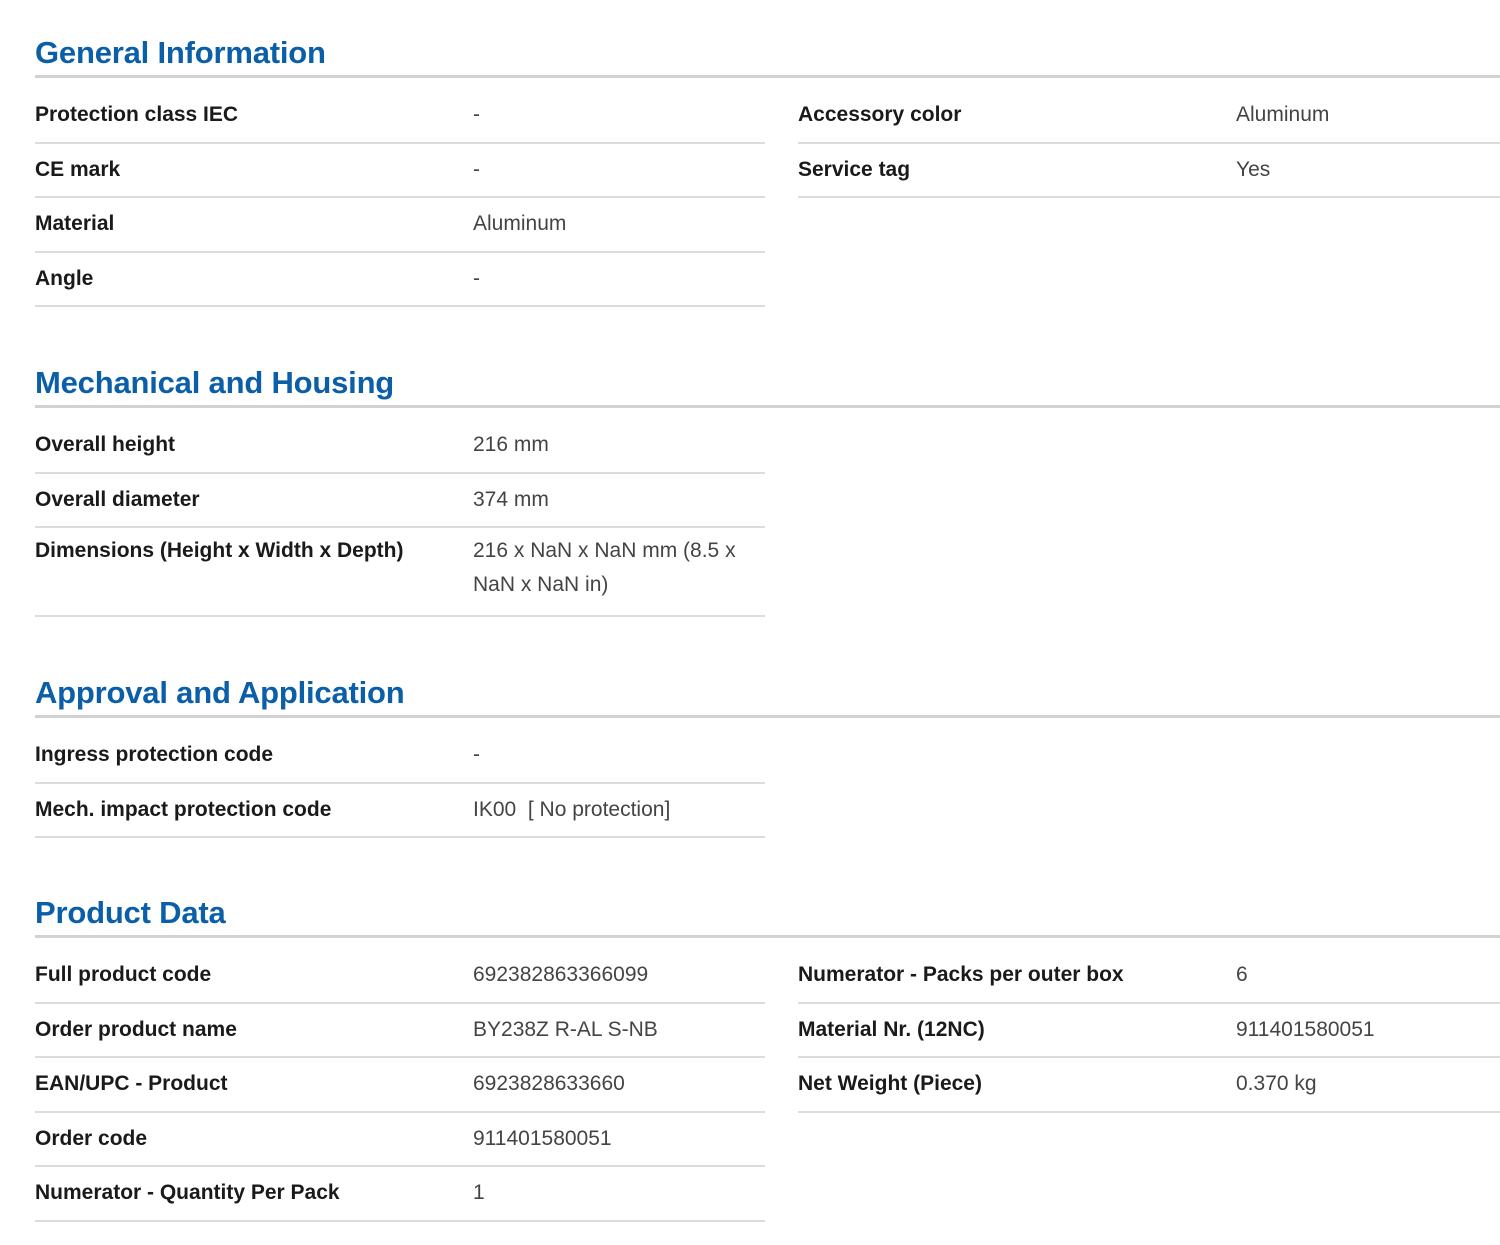 The image size is (1500, 1245). I want to click on spec-label: Material Nr. (12NC), so click(891, 1029).